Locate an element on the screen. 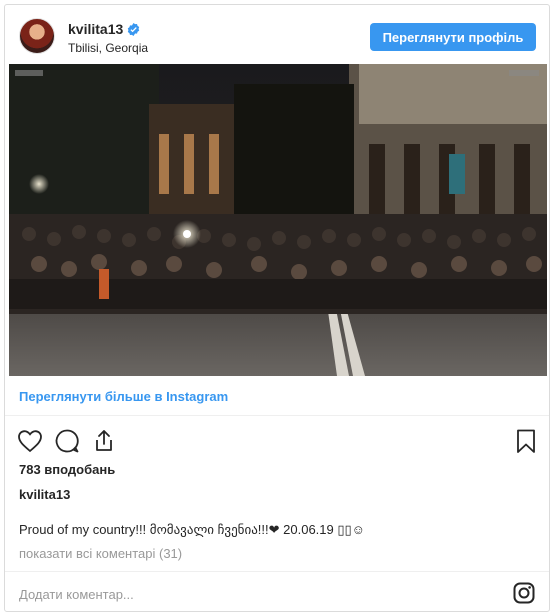  verified-badge-icon is located at coordinates (134, 29).